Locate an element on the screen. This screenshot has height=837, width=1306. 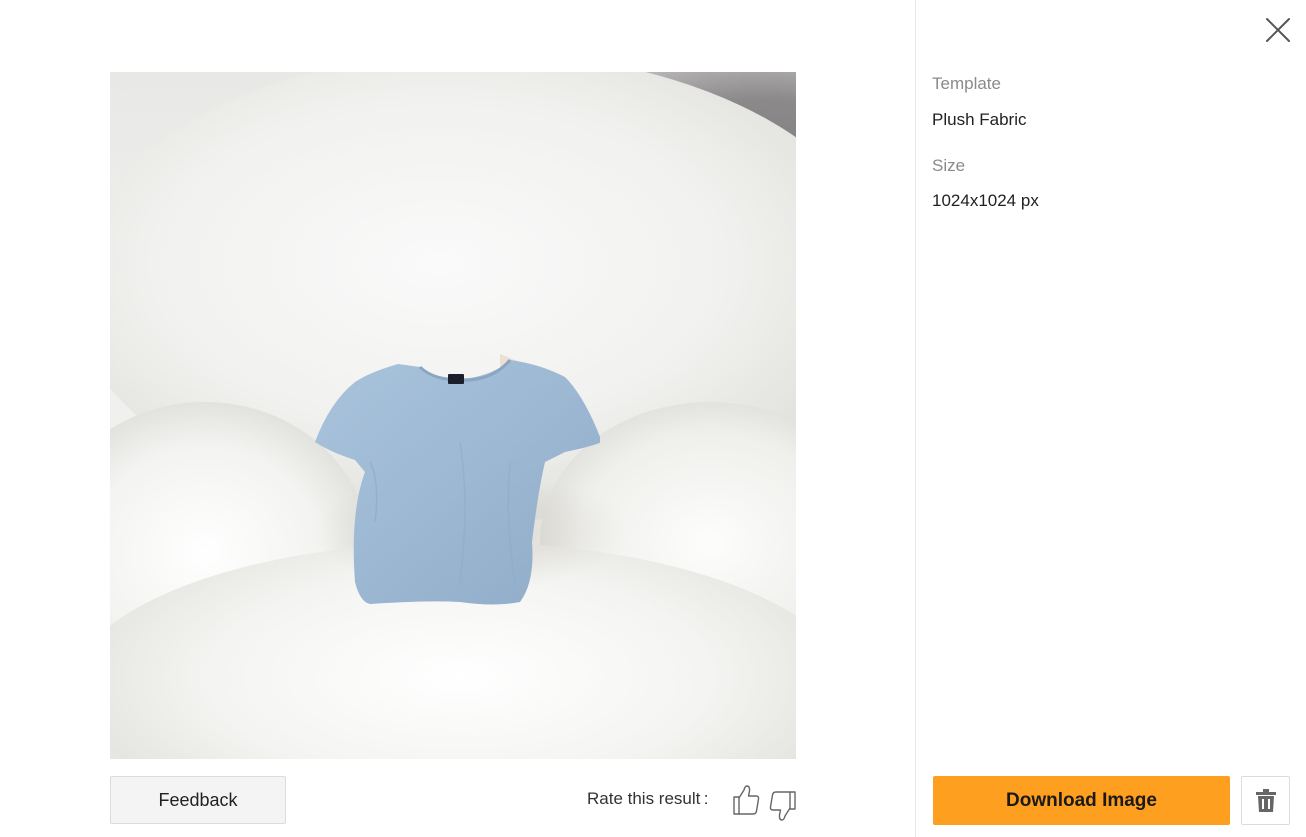
delete-button is located at coordinates (1265, 800).